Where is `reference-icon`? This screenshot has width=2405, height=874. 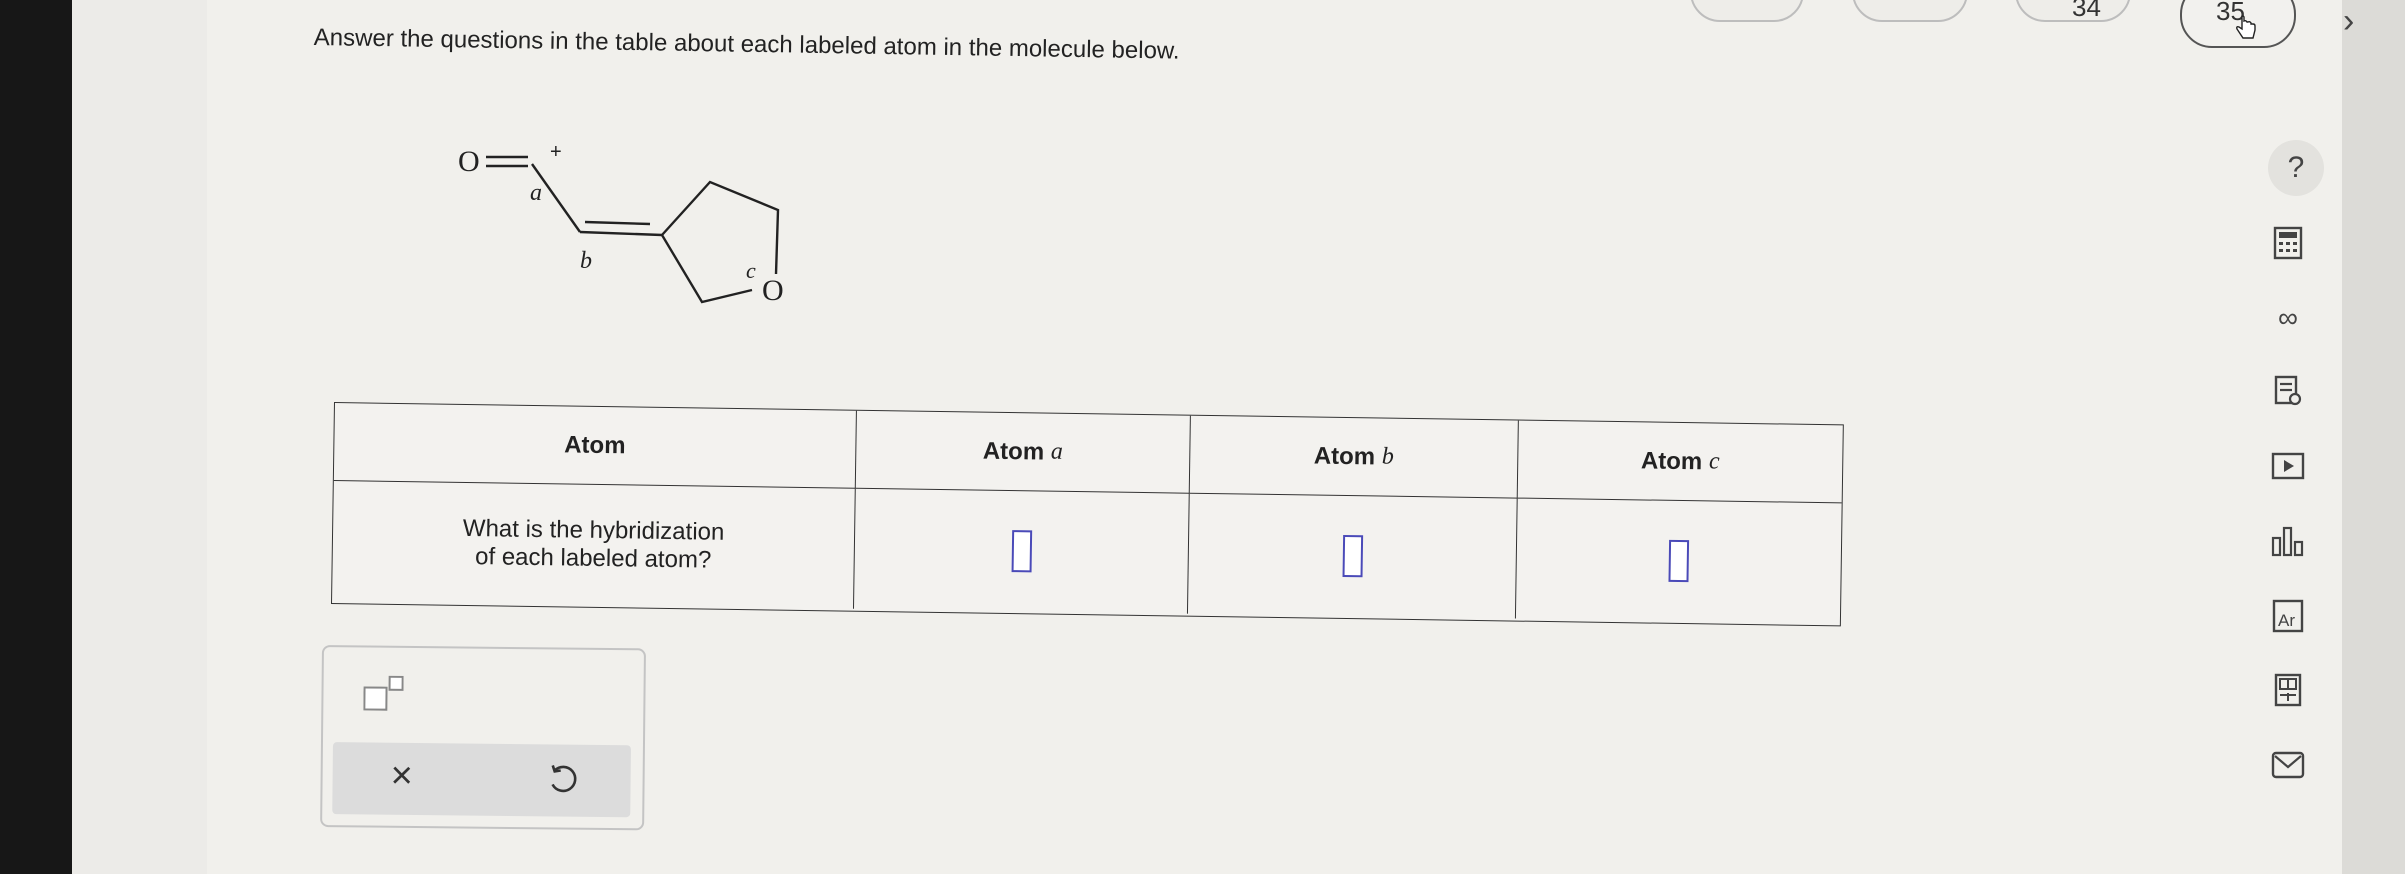
reference-icon is located at coordinates (2288, 391).